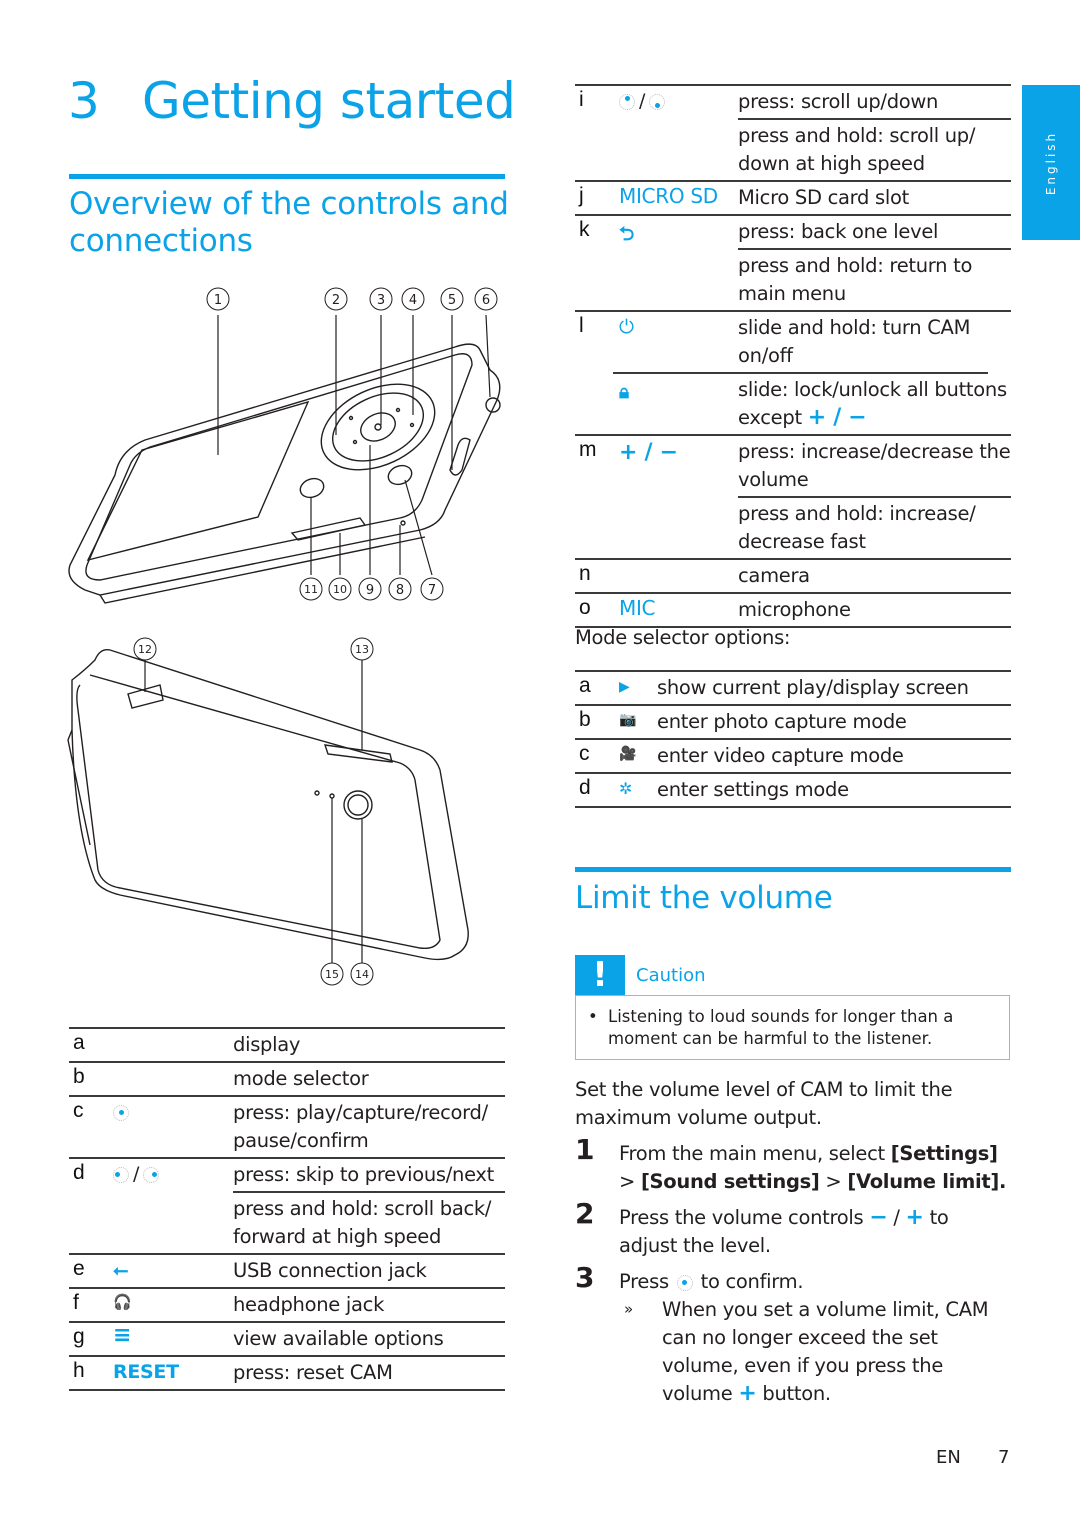  I want to click on mic-label: MIC, so click(637, 608).